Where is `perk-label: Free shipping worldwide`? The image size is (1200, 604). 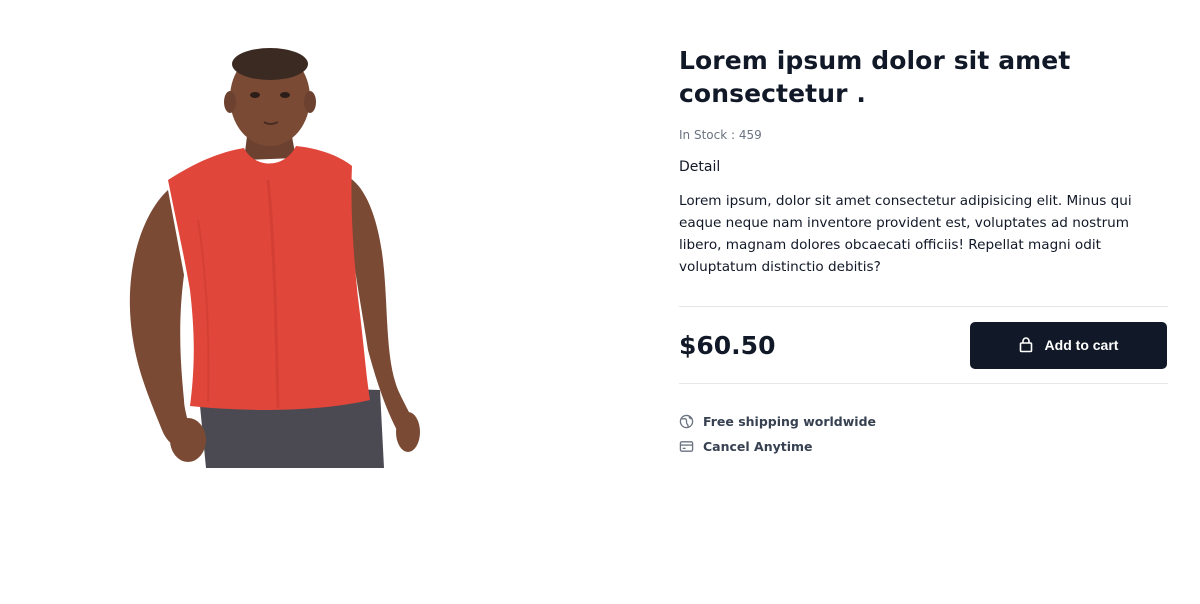 perk-label: Free shipping worldwide is located at coordinates (790, 421).